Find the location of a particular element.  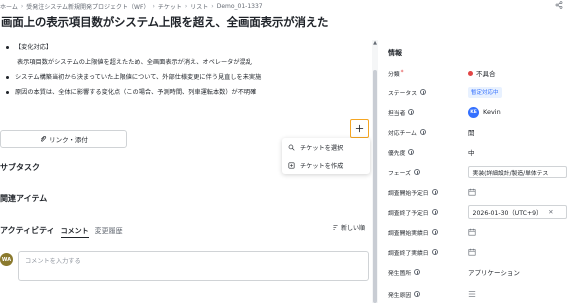

priority-select: 中 is located at coordinates (471, 152).